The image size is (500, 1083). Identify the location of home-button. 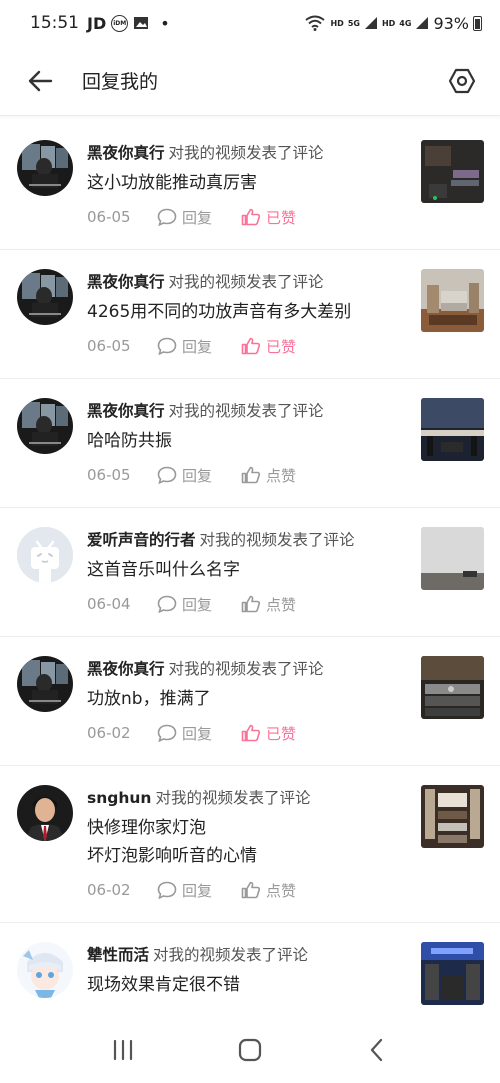
(250, 1050).